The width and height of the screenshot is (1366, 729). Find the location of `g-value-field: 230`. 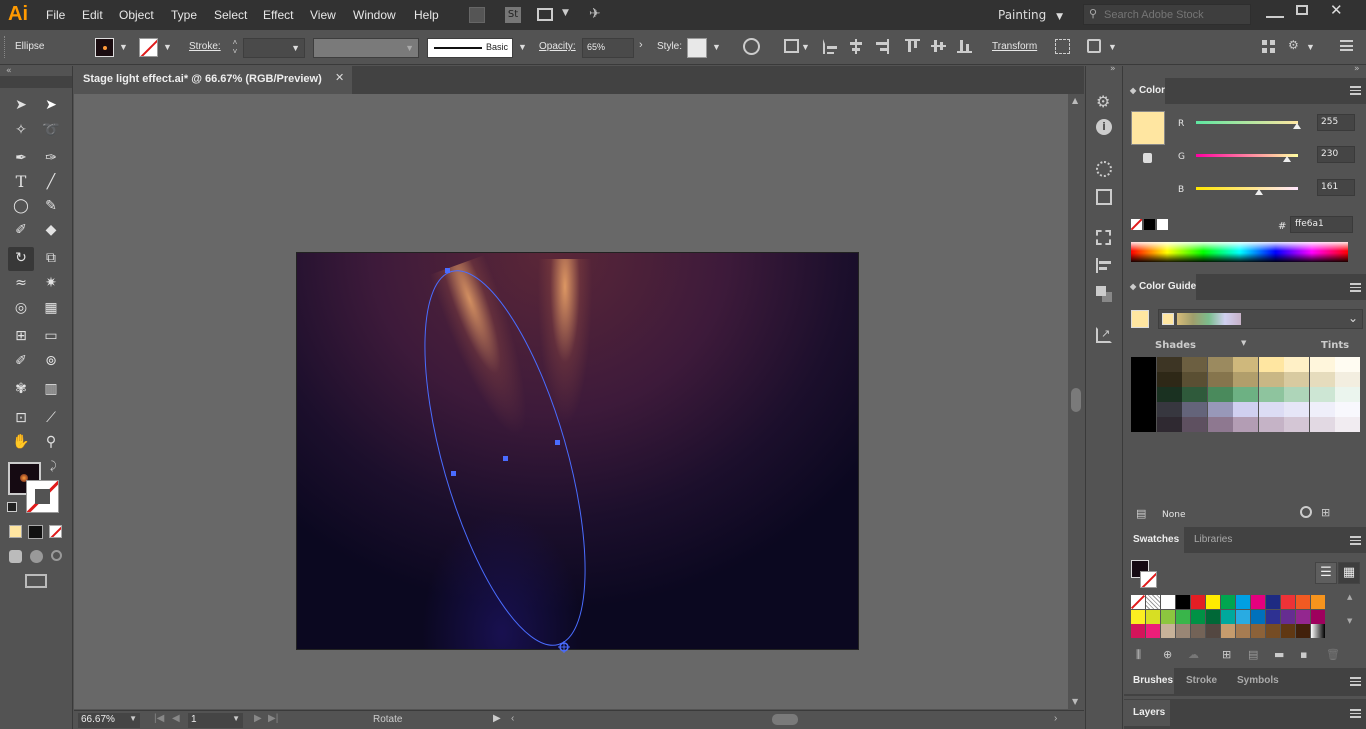

g-value-field: 230 is located at coordinates (1336, 154).